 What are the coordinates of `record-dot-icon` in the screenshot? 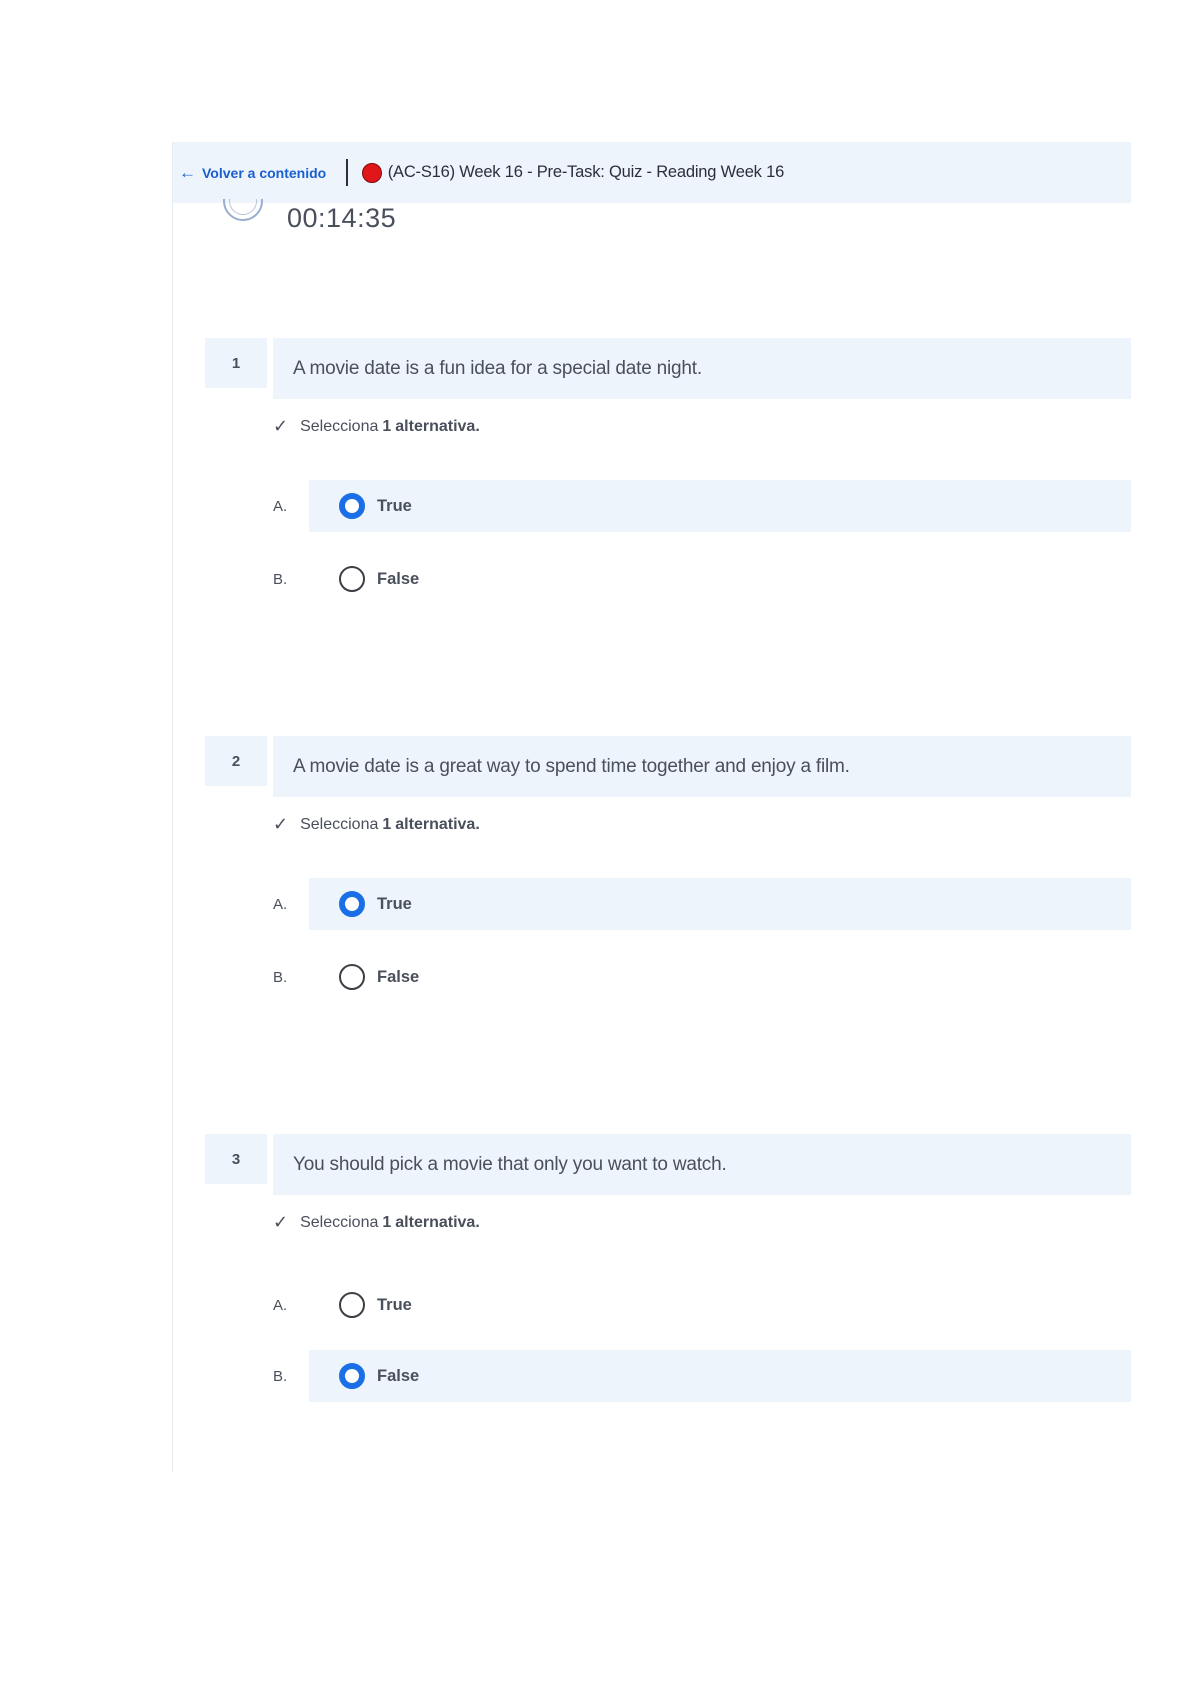 It's located at (371, 172).